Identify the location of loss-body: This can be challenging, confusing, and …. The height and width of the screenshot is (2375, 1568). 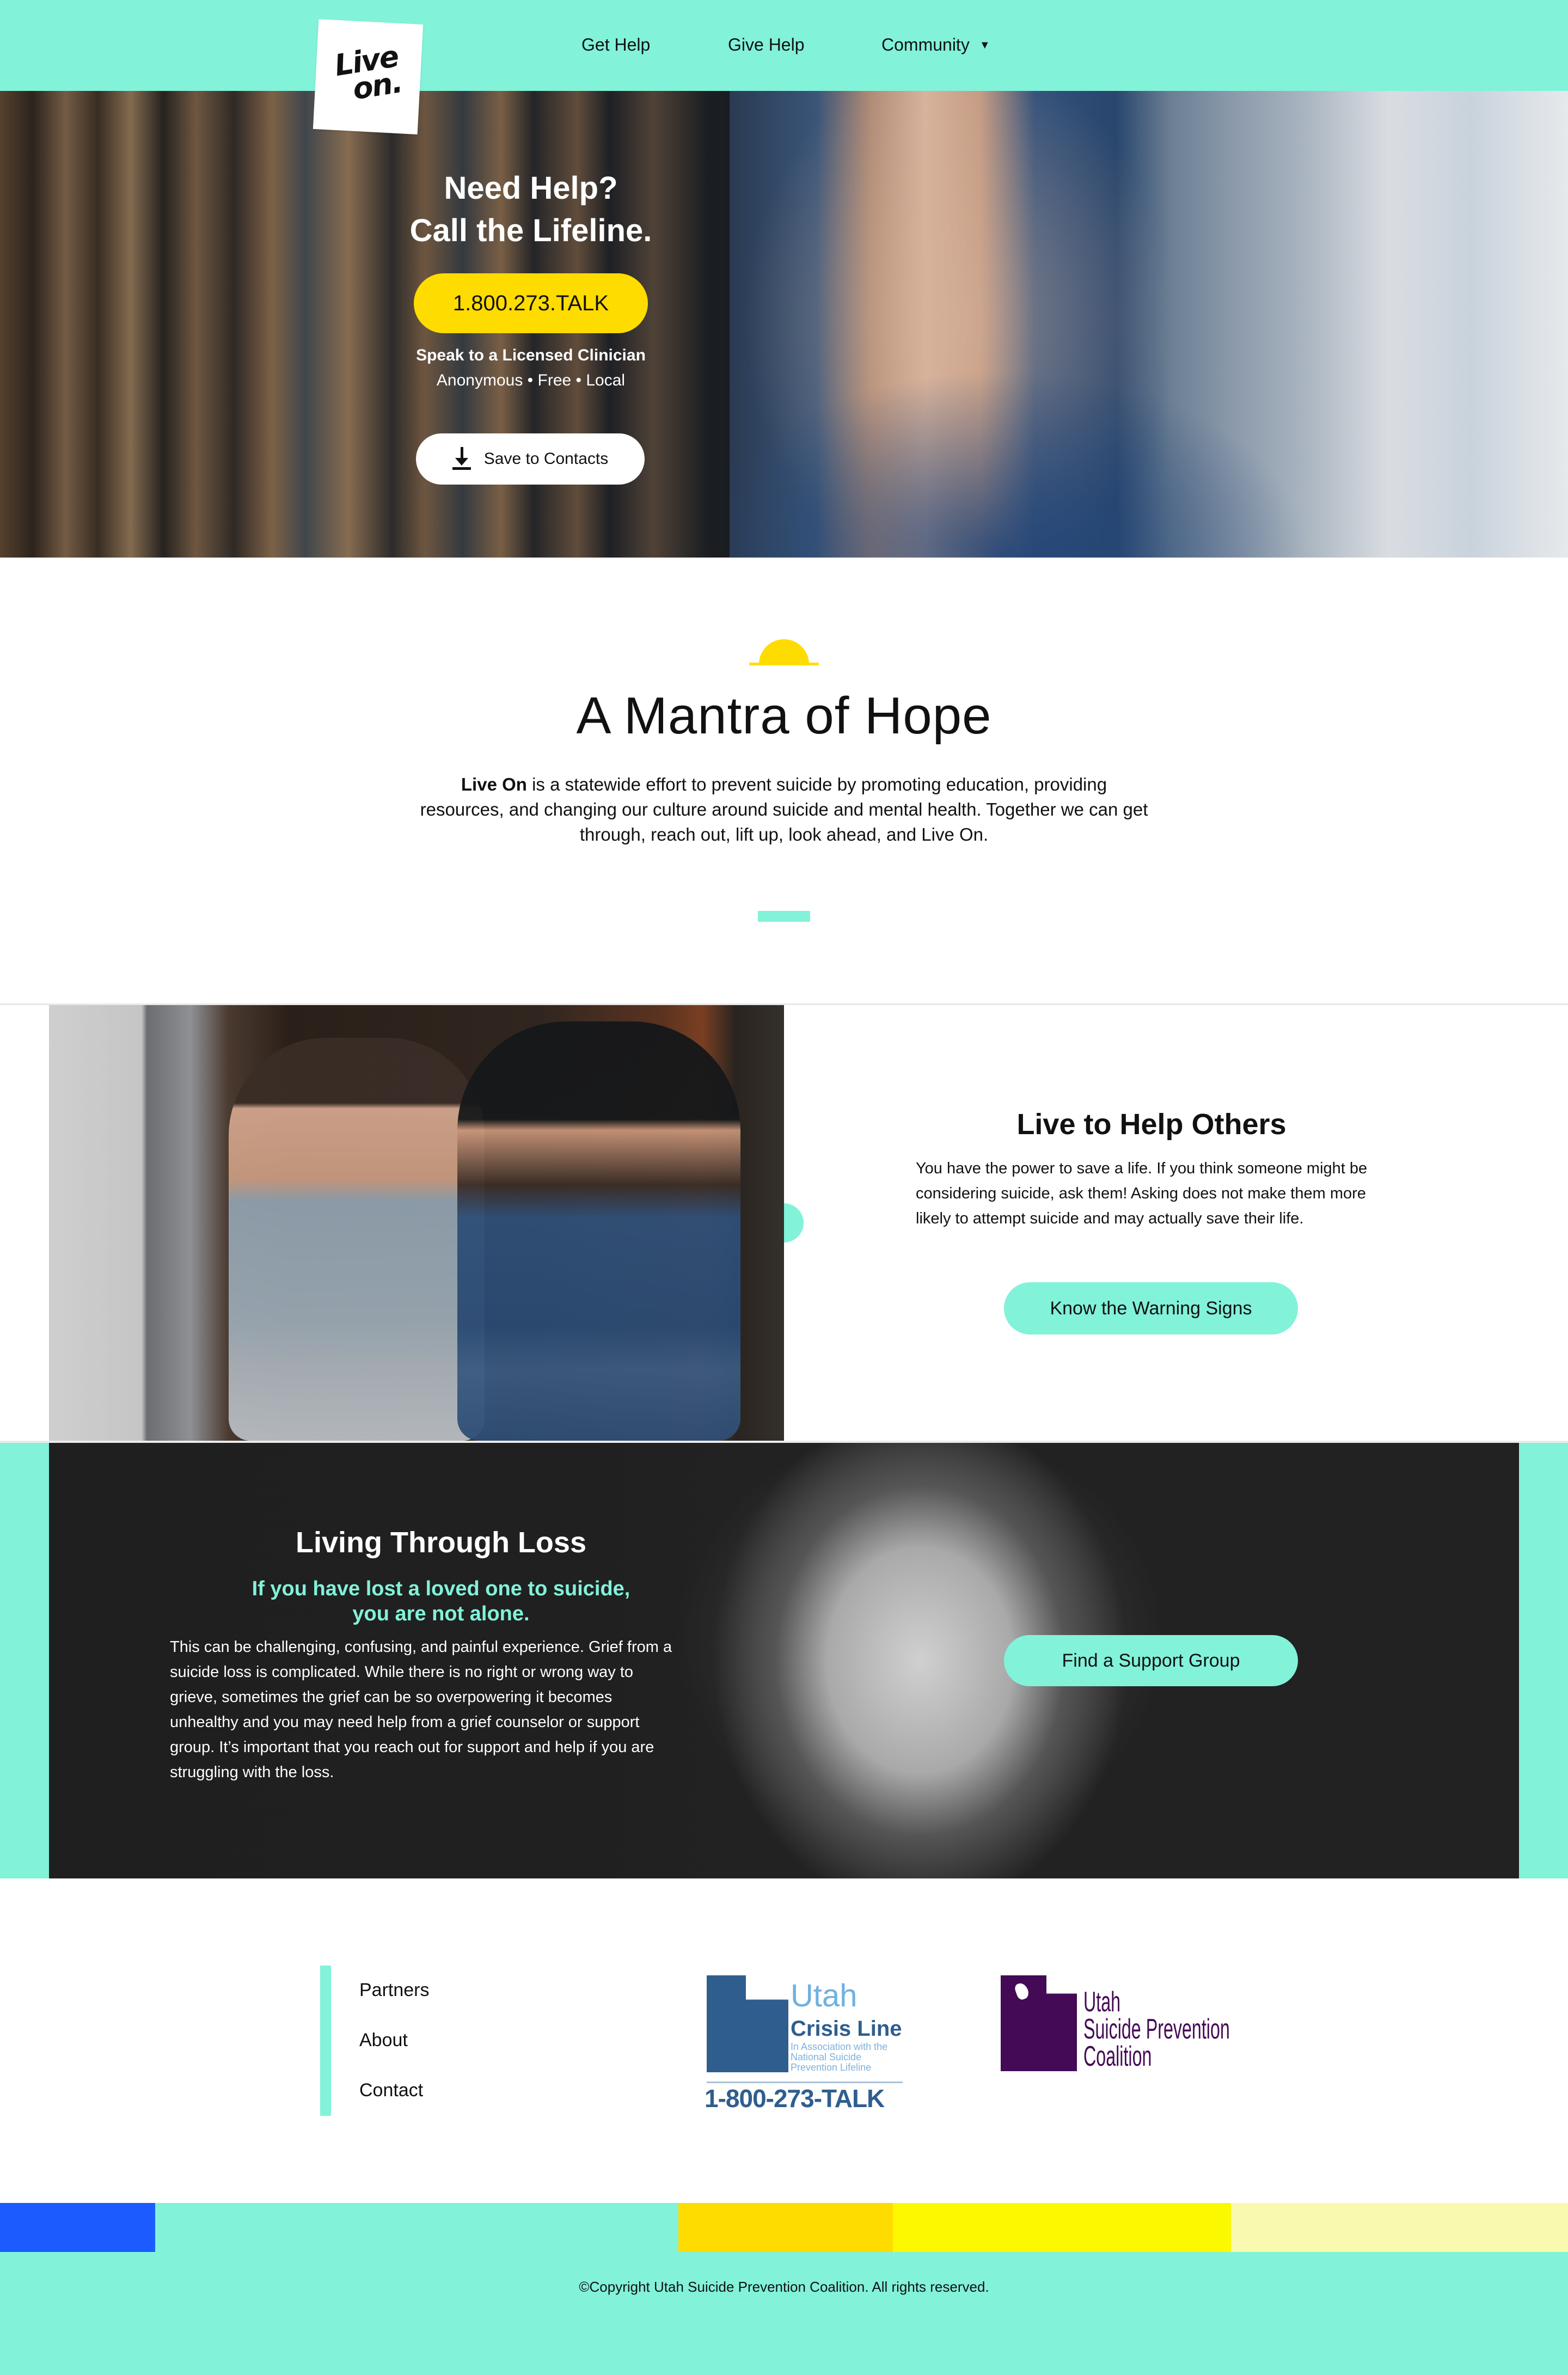
(421, 1709).